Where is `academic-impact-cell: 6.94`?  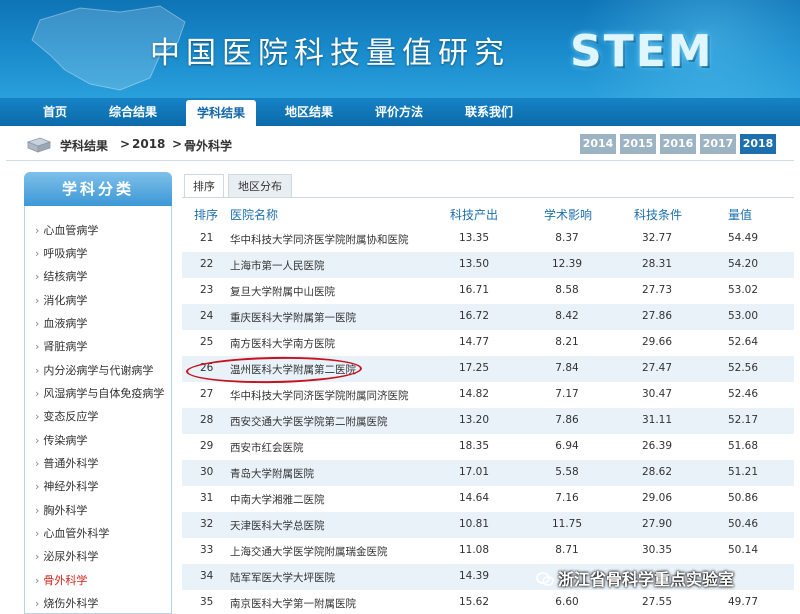
academic-impact-cell: 6.94 is located at coordinates (567, 446).